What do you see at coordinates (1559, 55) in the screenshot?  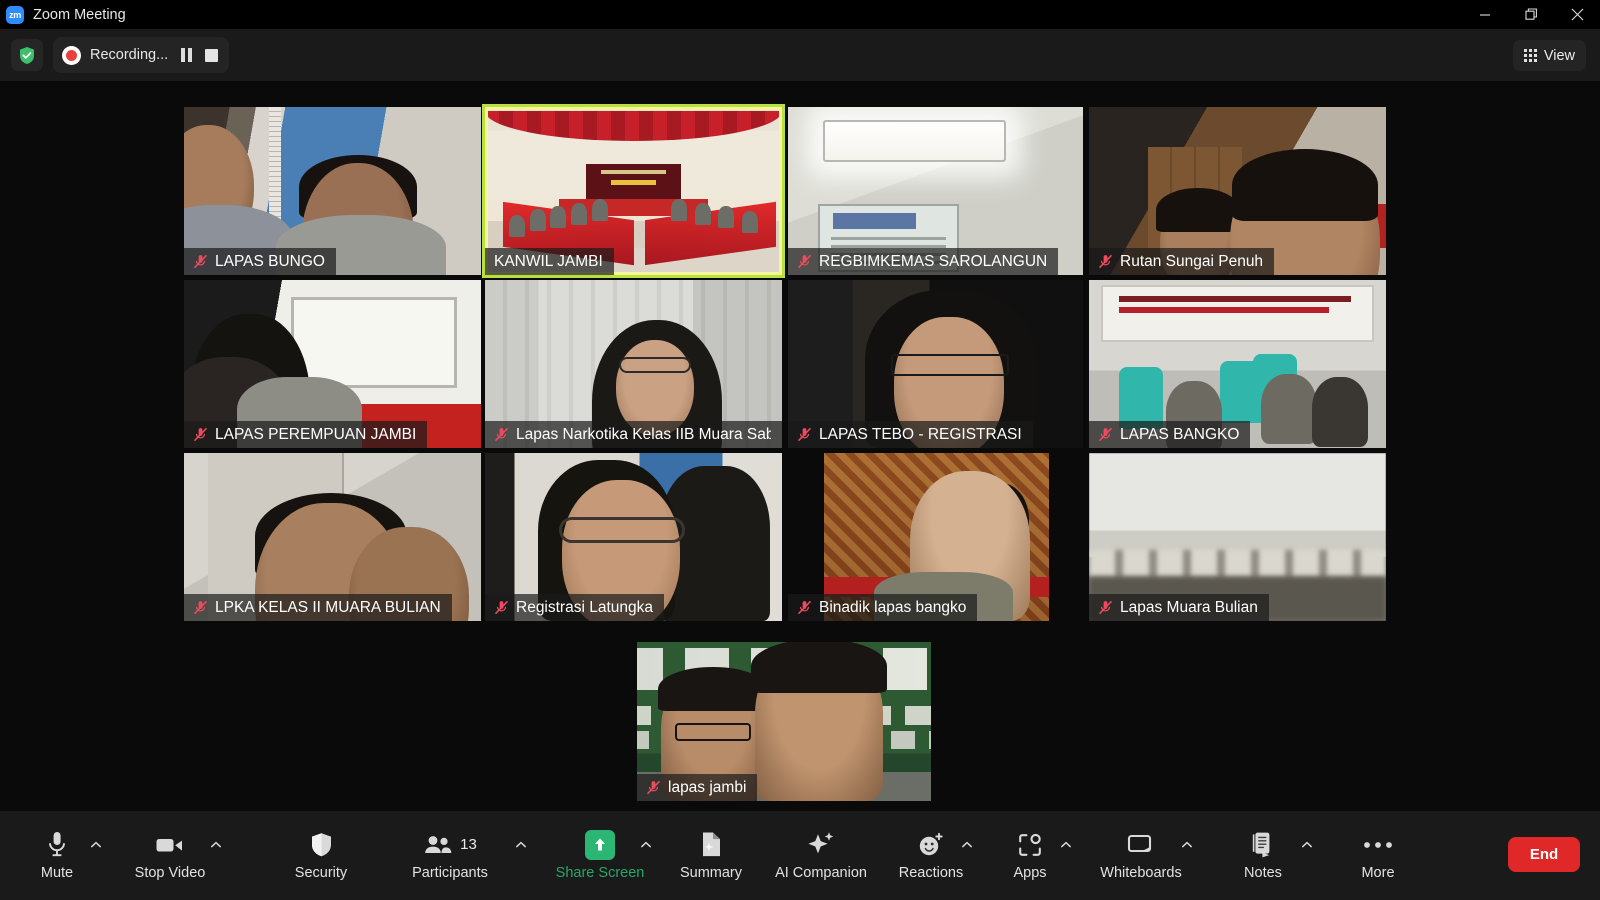 I see `view-label: View` at bounding box center [1559, 55].